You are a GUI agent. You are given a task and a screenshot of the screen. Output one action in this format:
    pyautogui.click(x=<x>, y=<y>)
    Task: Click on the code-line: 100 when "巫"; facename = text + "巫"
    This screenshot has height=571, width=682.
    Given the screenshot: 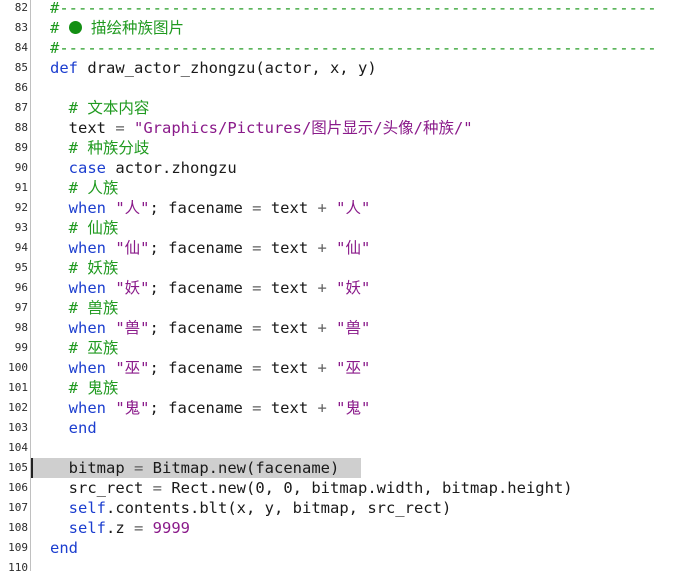 What is the action you would take?
    pyautogui.click(x=341, y=368)
    